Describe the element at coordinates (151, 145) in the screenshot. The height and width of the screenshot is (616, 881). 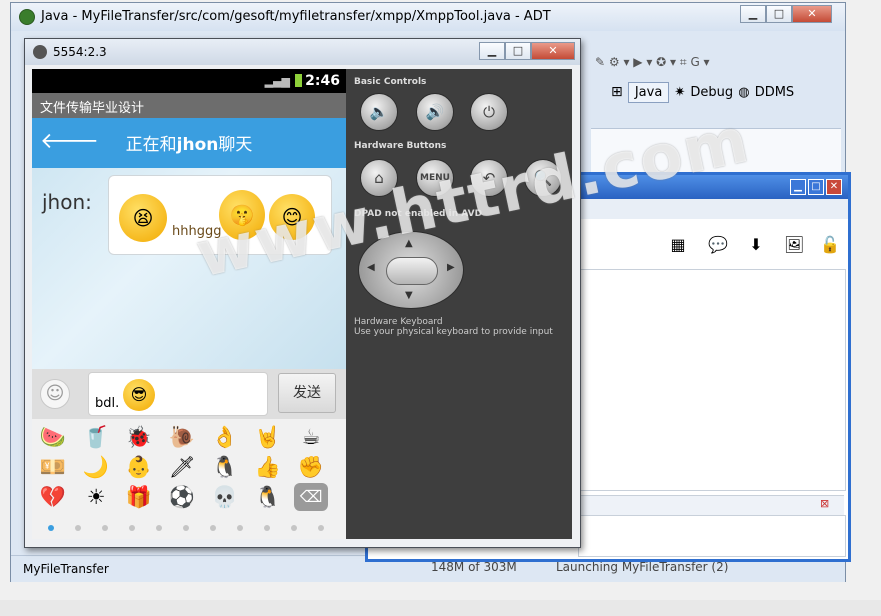
I see `chat-title-prefix: 正在和` at that location.